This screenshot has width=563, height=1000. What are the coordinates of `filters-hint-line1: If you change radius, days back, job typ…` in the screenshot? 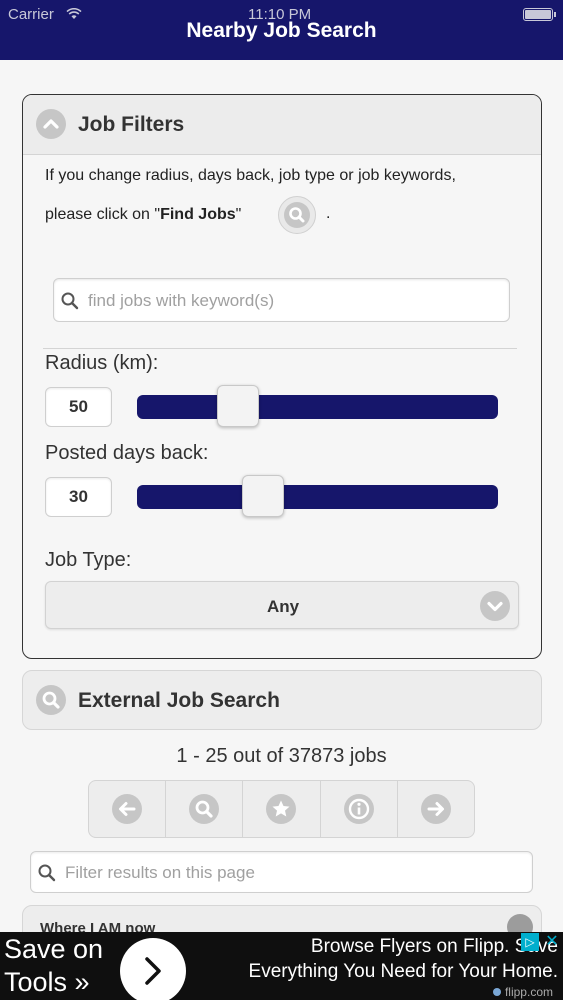 It's located at (250, 175).